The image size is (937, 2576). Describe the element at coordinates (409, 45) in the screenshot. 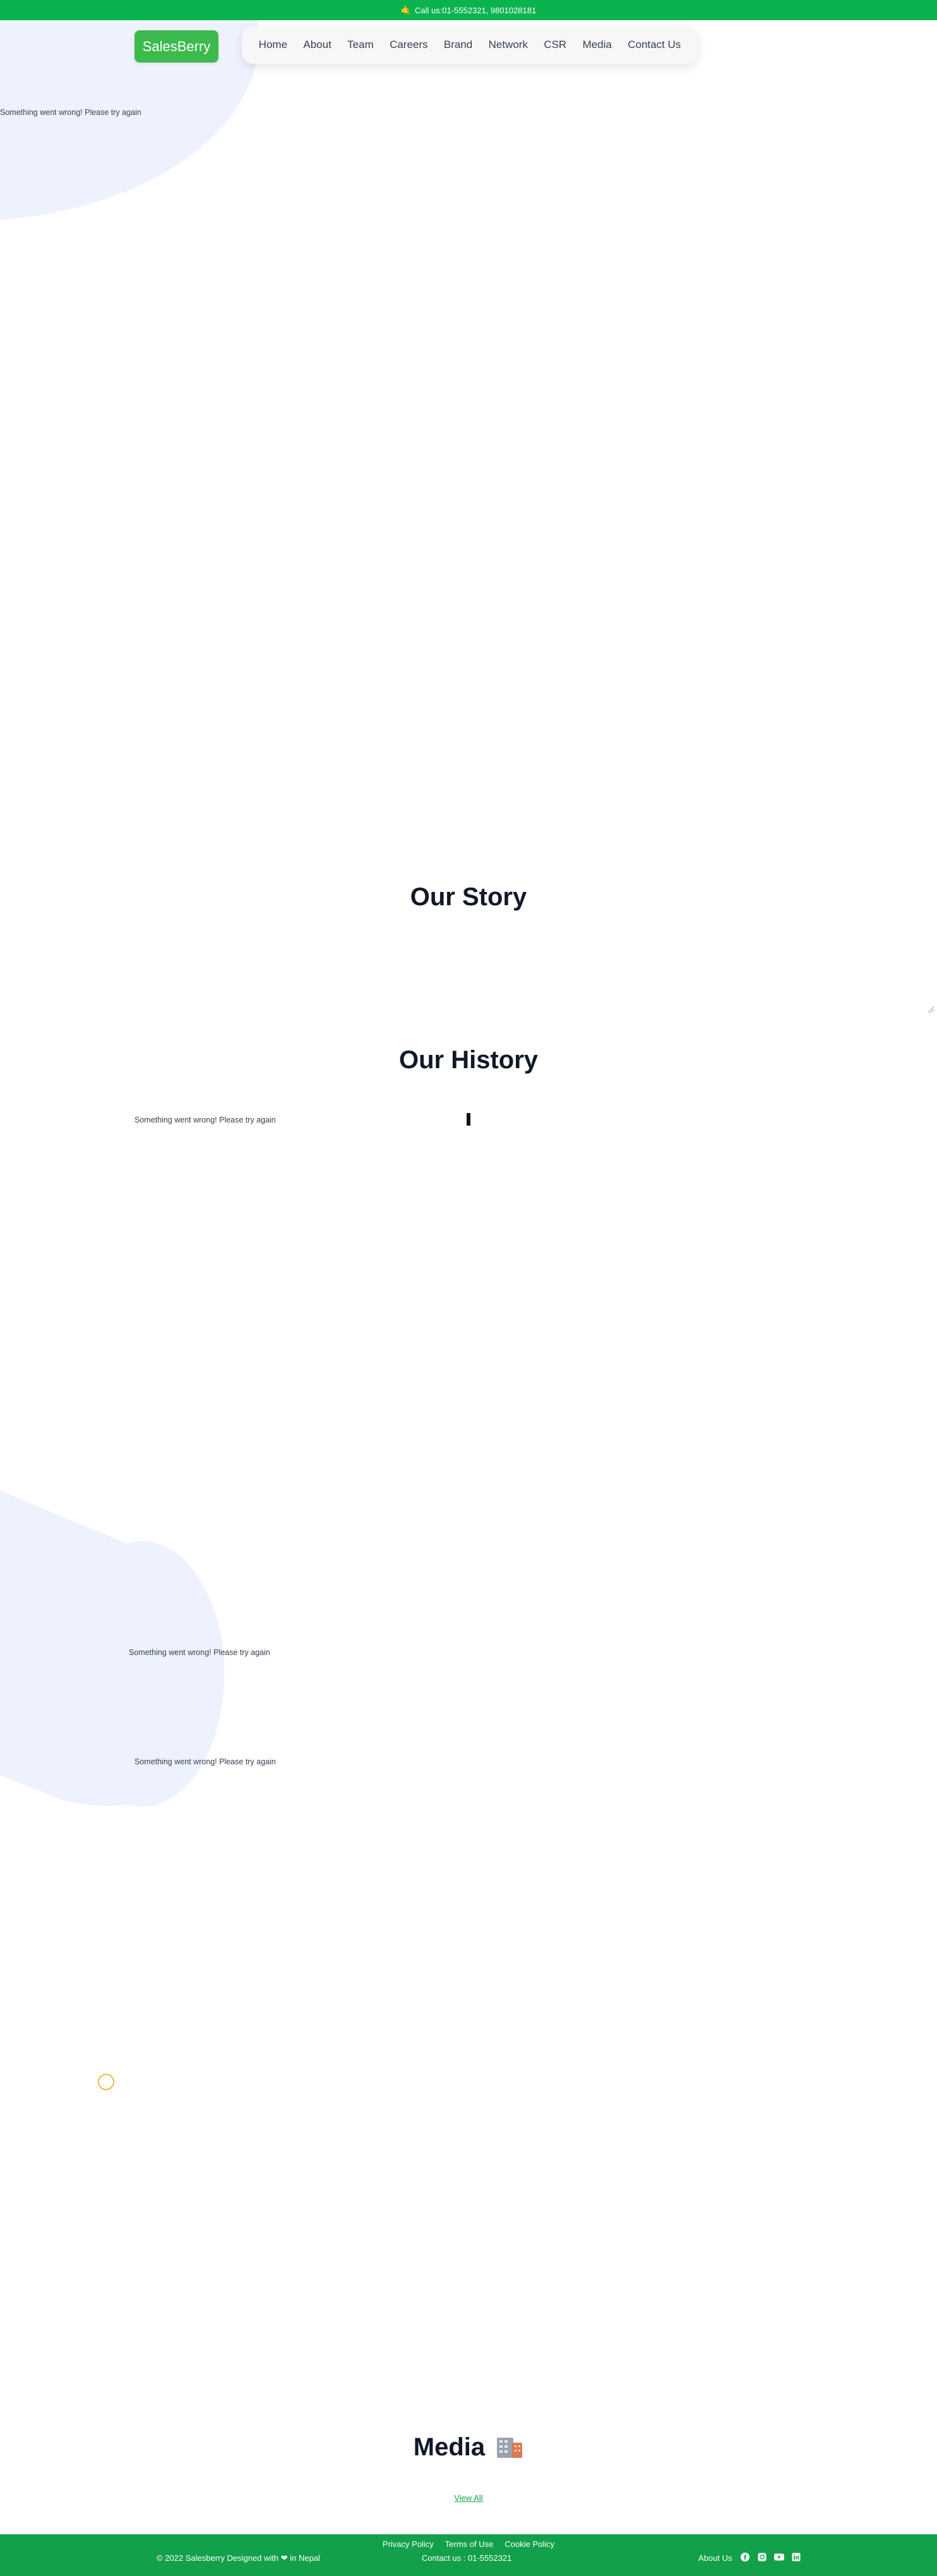

I see `nav-careers: Careers` at that location.